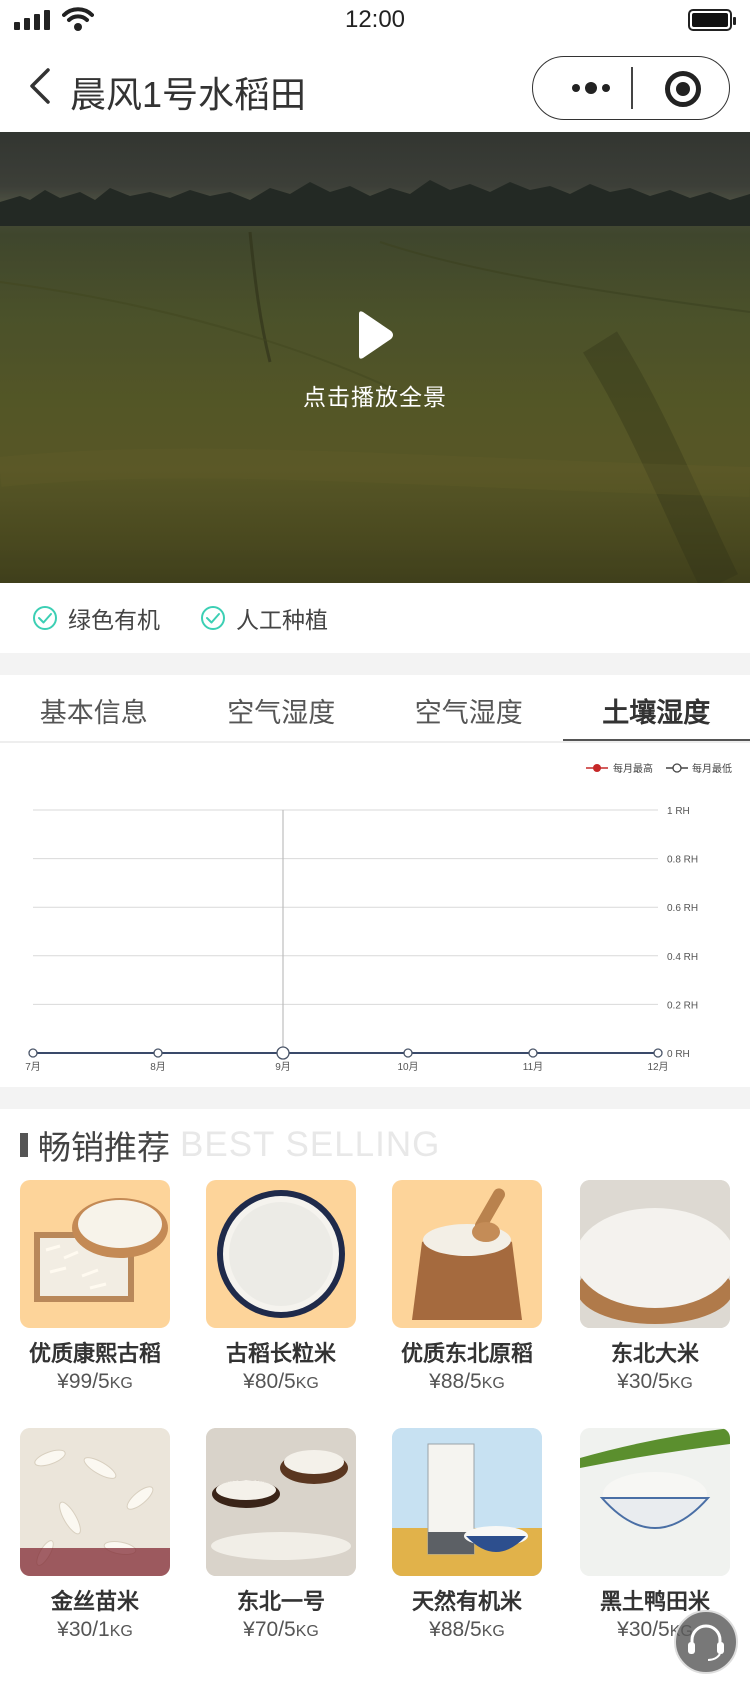 The image size is (750, 1688). I want to click on tab-basic-info: 基本信息, so click(94, 709).